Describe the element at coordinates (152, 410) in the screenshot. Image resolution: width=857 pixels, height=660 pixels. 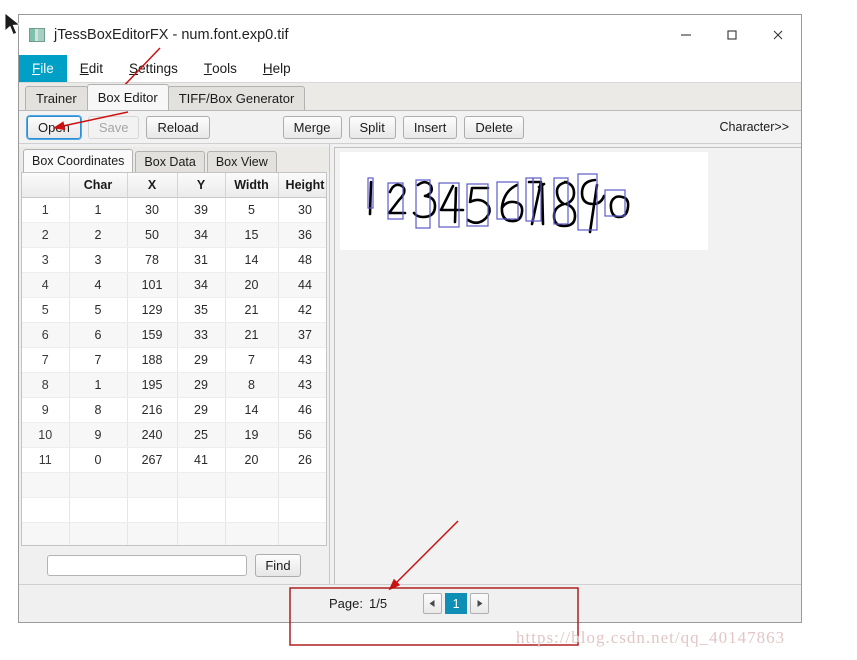
I see `x-cell: 216` at that location.